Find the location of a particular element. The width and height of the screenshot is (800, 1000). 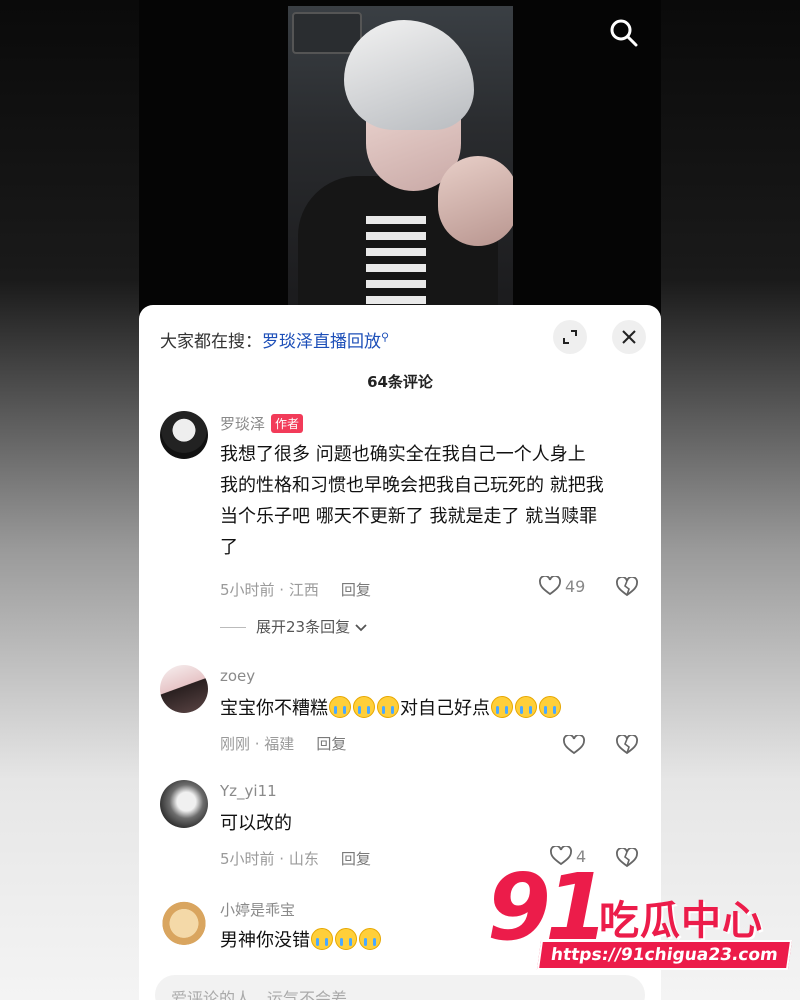

watermark-url: https://91chigua23.com is located at coordinates (664, 955).